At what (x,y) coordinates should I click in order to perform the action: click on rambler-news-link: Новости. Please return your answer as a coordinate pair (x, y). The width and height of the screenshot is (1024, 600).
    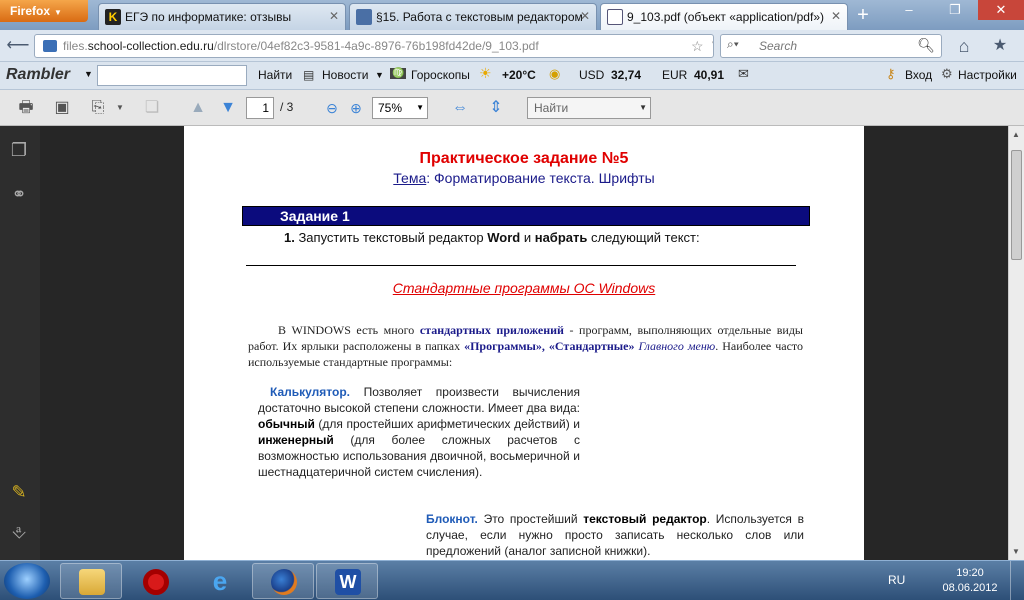
    Looking at the image, I should click on (345, 75).